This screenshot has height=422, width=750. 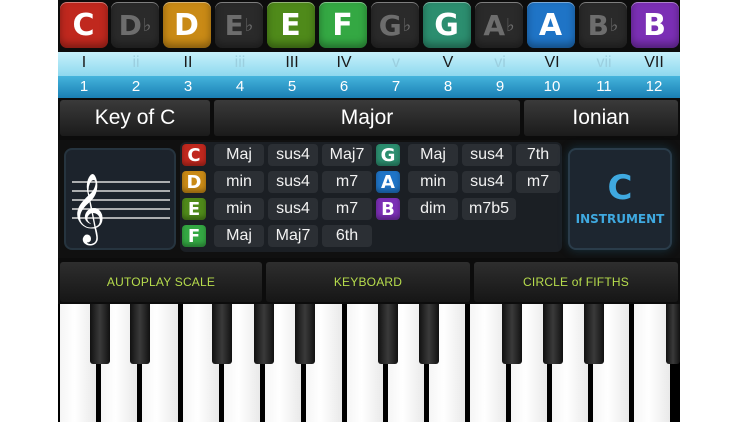 I want to click on scale-type-button: Major, so click(x=367, y=118).